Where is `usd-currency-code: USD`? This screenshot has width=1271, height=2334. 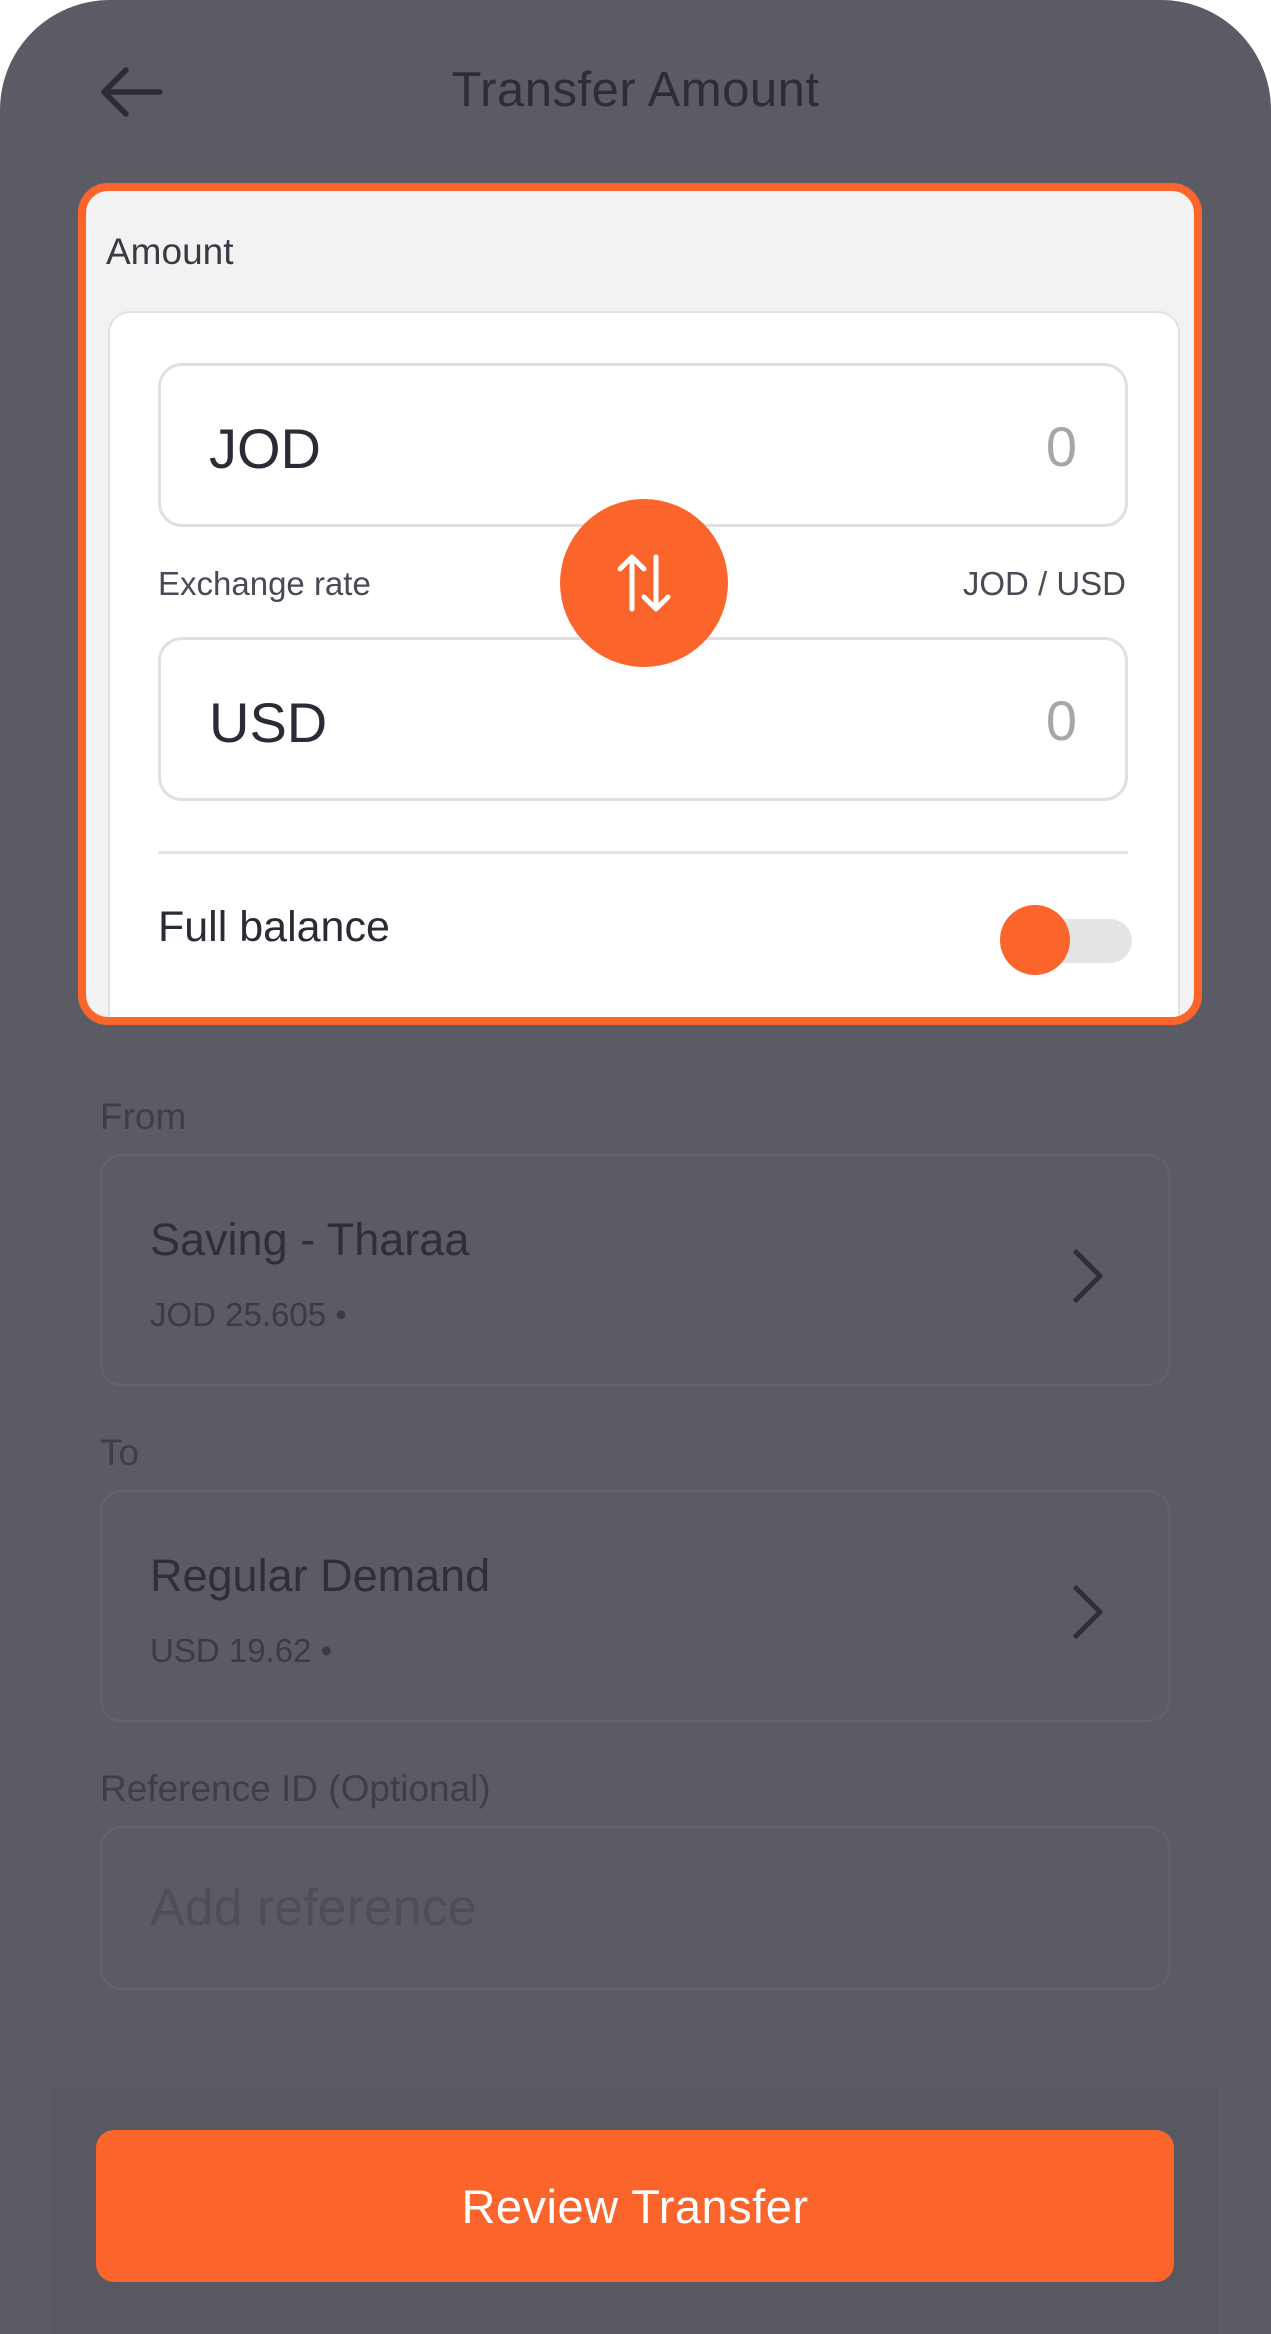 usd-currency-code: USD is located at coordinates (268, 722).